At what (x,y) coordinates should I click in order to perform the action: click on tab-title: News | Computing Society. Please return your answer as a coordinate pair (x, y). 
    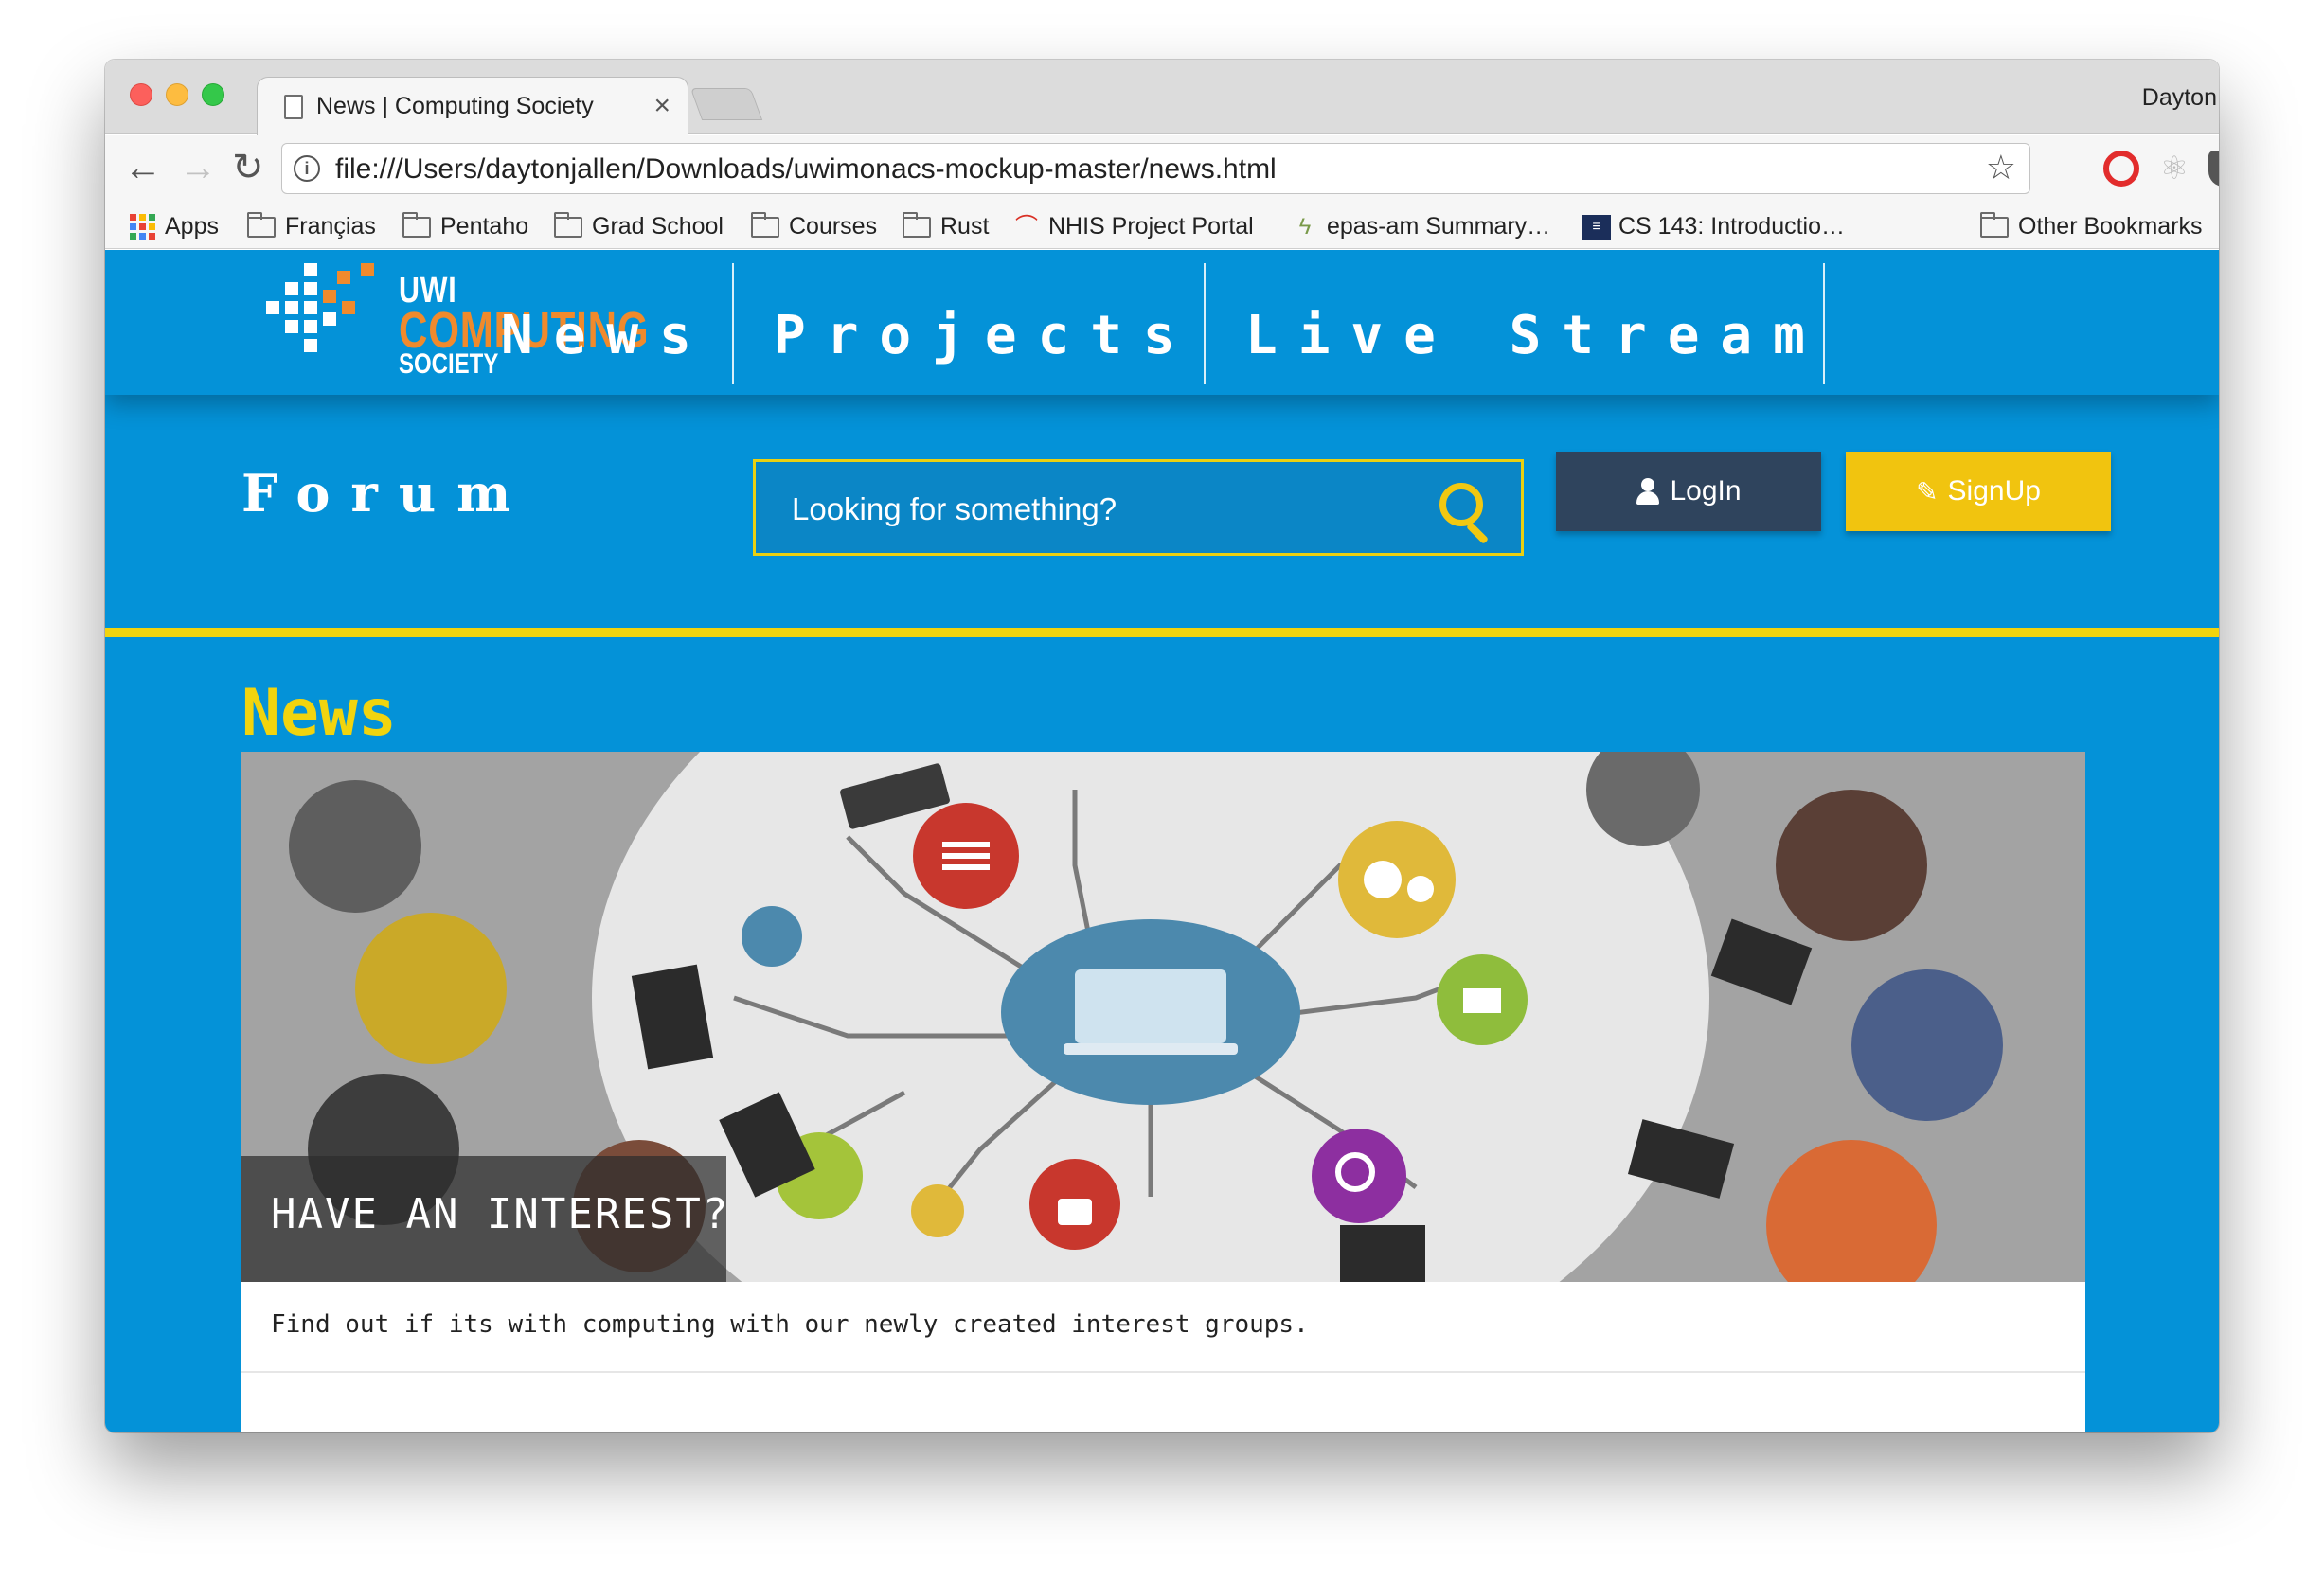
    Looking at the image, I should click on (455, 106).